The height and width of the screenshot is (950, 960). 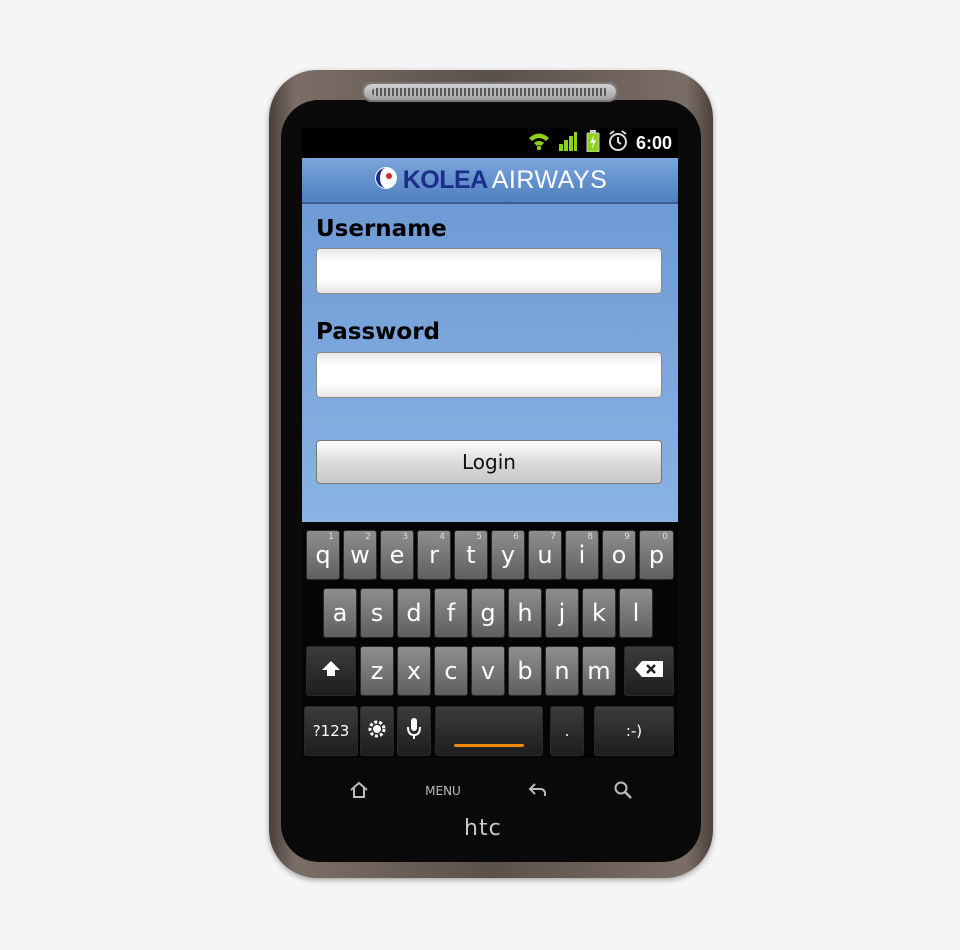 I want to click on shift-icon, so click(x=331, y=671).